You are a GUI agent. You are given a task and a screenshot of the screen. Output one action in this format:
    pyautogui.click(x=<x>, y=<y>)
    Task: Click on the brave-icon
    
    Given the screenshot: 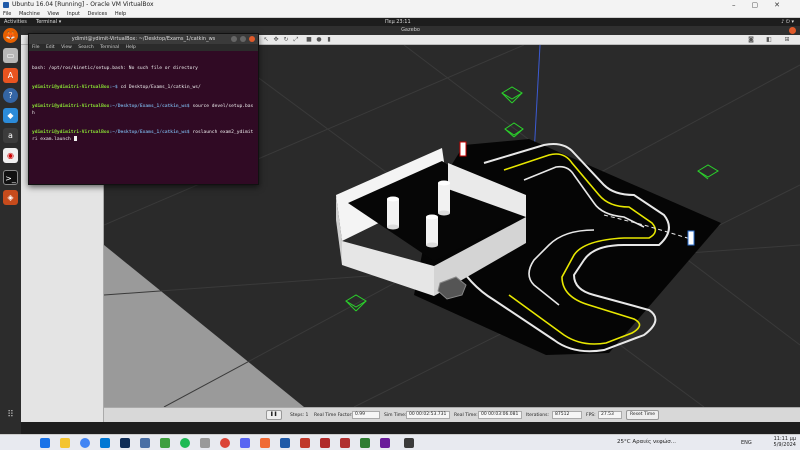 What is the action you would take?
    pyautogui.click(x=265, y=443)
    